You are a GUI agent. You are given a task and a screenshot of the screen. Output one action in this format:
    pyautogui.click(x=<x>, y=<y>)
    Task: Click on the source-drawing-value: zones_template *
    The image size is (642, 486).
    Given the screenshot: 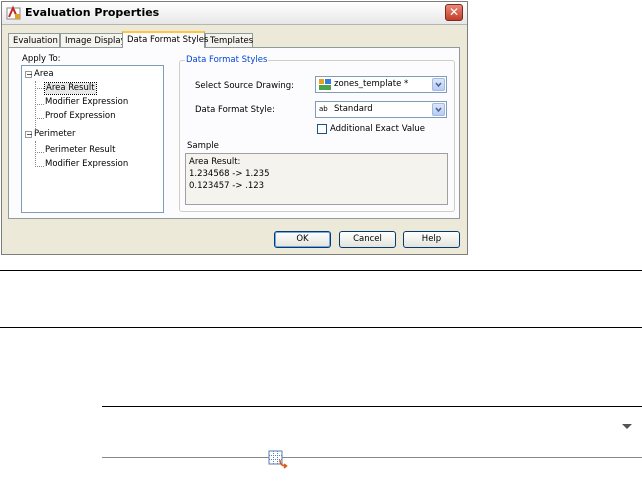 What is the action you would take?
    pyautogui.click(x=371, y=84)
    